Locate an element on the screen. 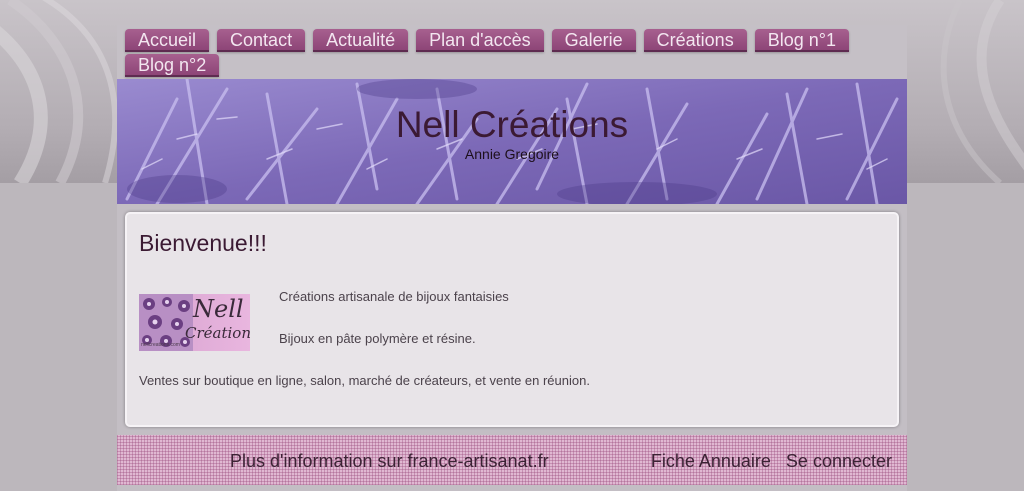 The image size is (1024, 491). footer-links: Fiche Annuaire Se connecter is located at coordinates (771, 461).